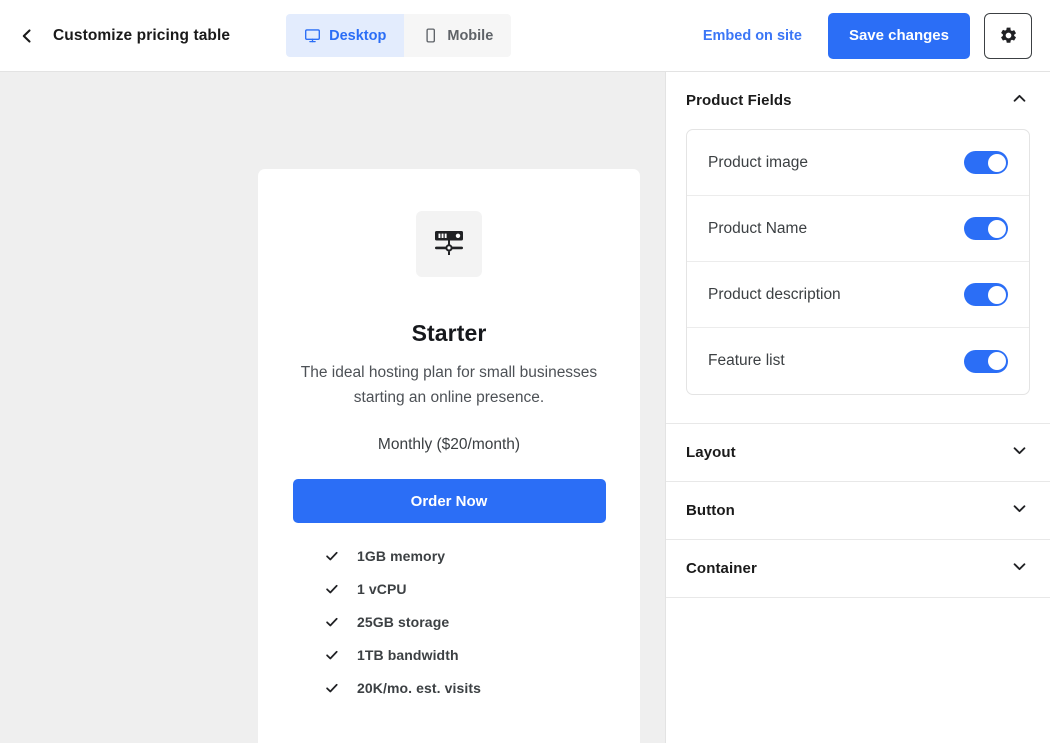 This screenshot has width=1050, height=743. Describe the element at coordinates (403, 622) in the screenshot. I see `feature-label: 25GB storage` at that location.